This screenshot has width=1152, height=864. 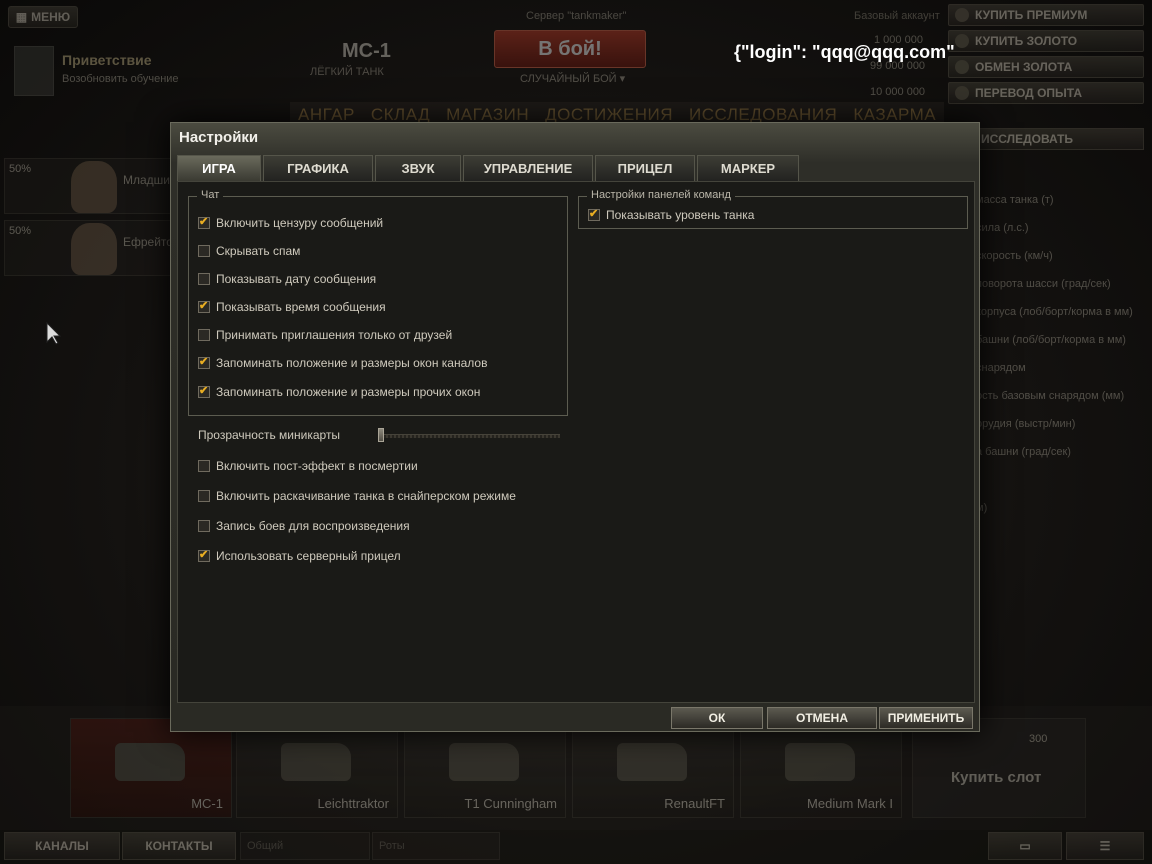 I want to click on slot-price: 300, so click(x=1038, y=739).